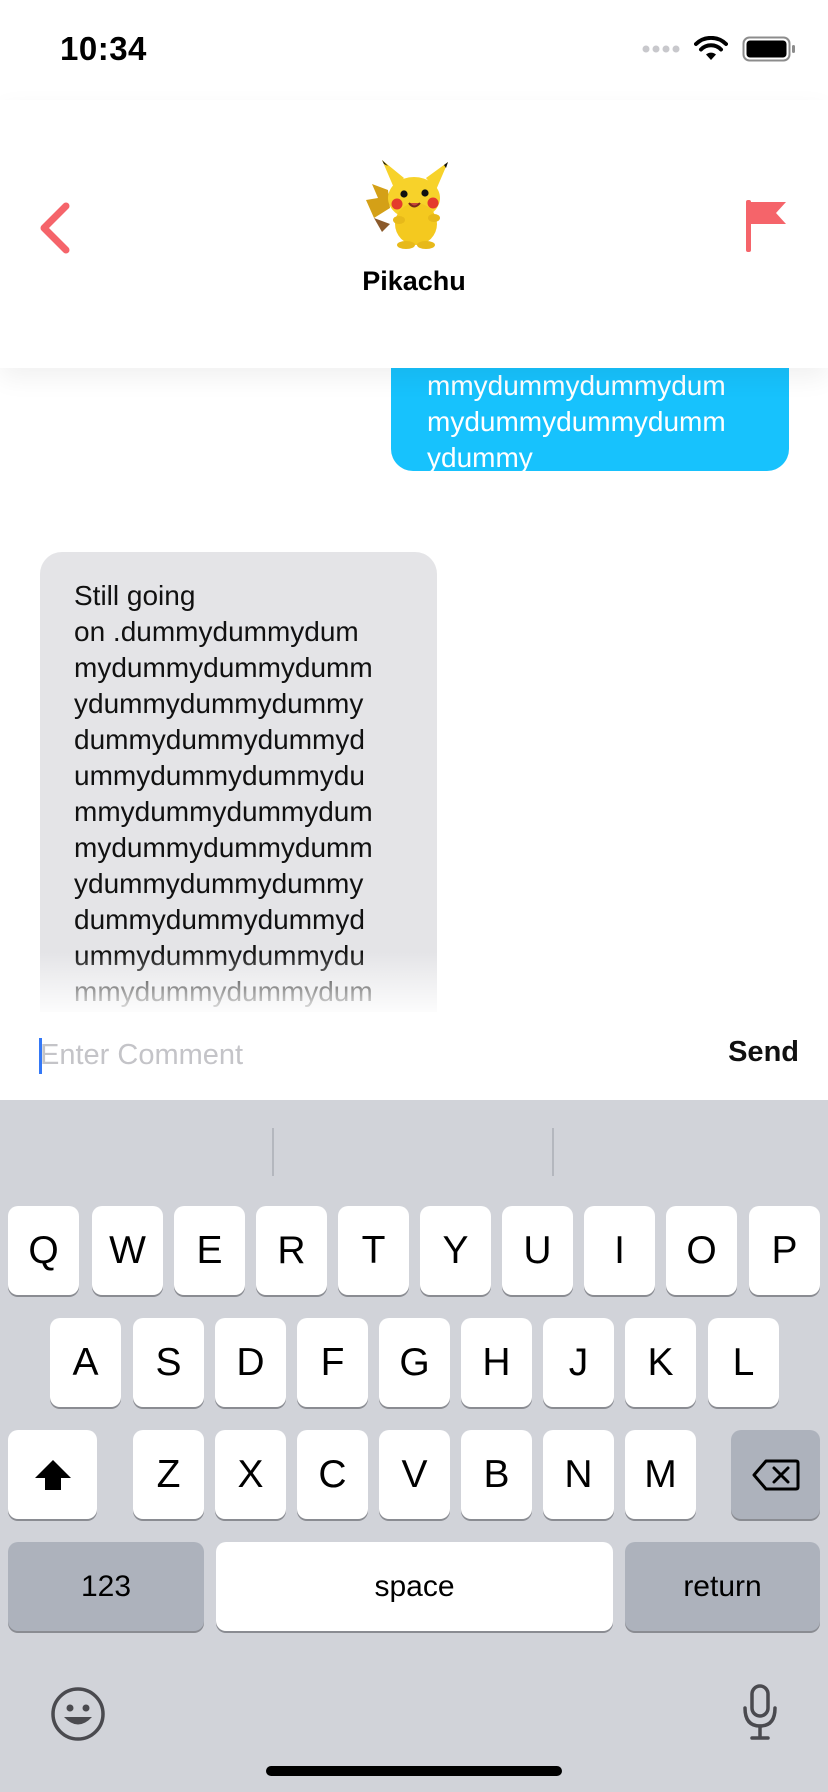 The image size is (828, 1792). I want to click on return-key-label: return, so click(722, 1586).